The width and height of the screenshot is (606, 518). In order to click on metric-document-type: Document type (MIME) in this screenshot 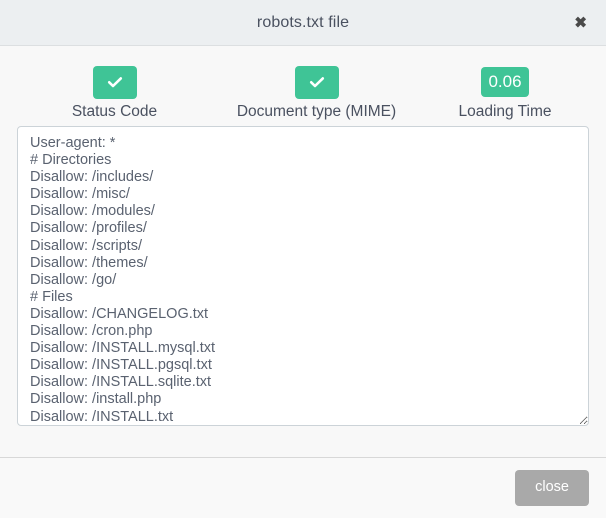, I will do `click(316, 93)`.